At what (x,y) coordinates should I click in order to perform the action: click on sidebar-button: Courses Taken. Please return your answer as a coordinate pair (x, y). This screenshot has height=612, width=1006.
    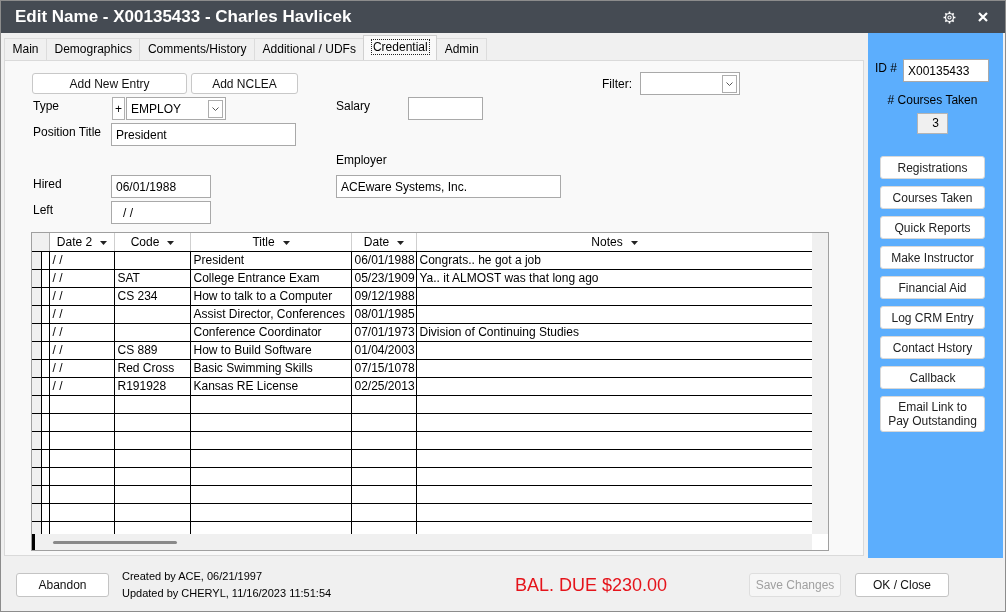
    Looking at the image, I should click on (932, 197).